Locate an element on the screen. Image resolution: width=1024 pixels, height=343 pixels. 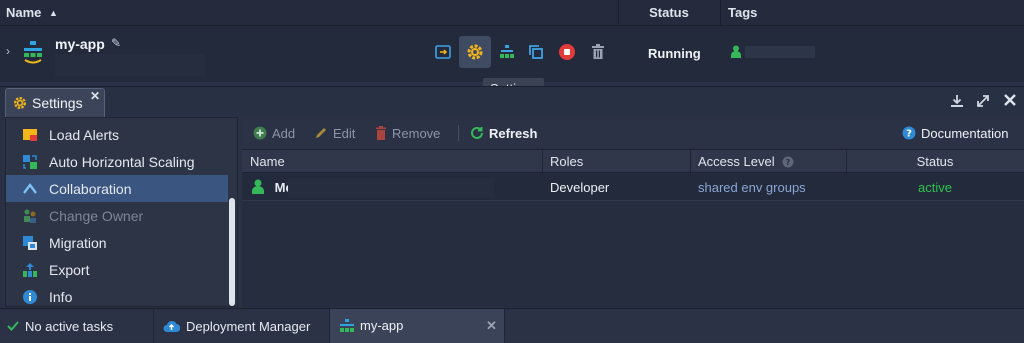
refresh-label: Refresh is located at coordinates (513, 133).